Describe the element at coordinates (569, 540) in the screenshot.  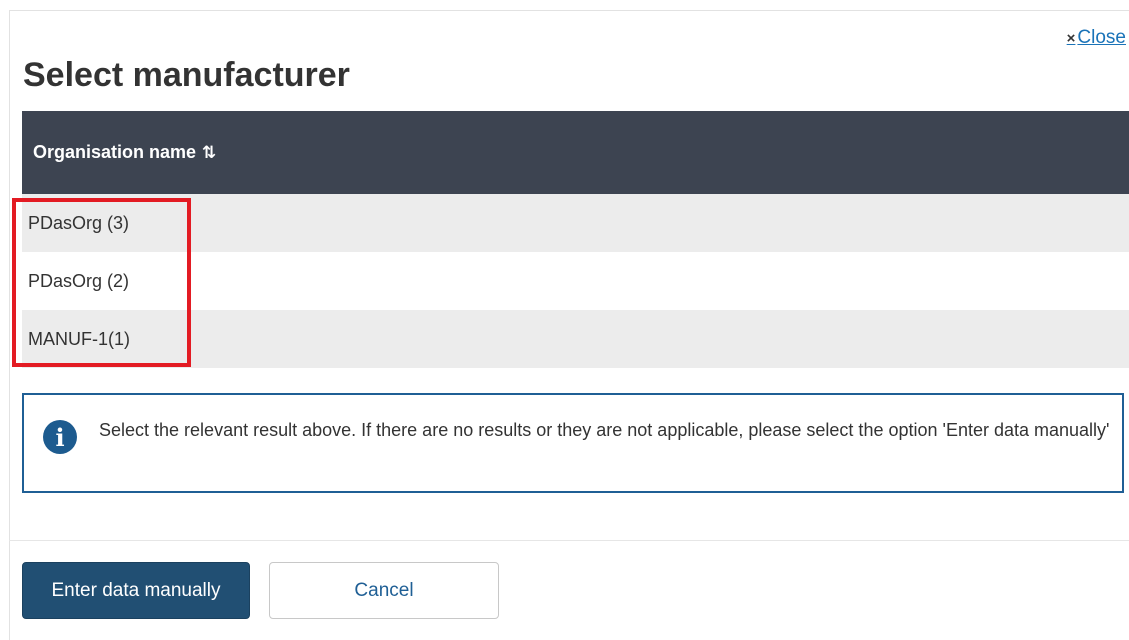
I see `footer-divider` at that location.